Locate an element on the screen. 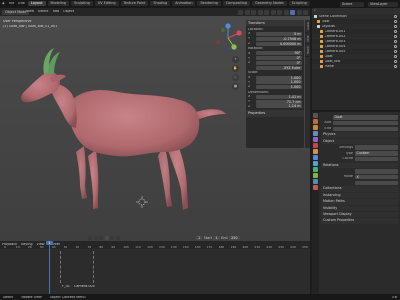 This screenshot has width=400, height=300. current-frame-field: 1 is located at coordinates (199, 238).